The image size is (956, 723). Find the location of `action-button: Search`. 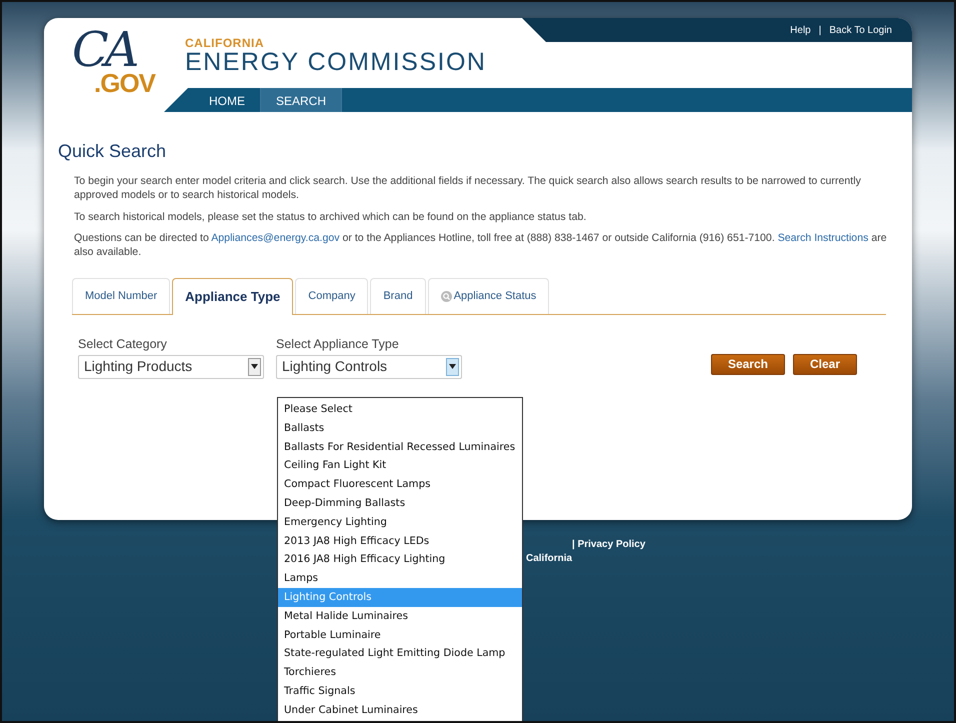

action-button: Search is located at coordinates (747, 364).